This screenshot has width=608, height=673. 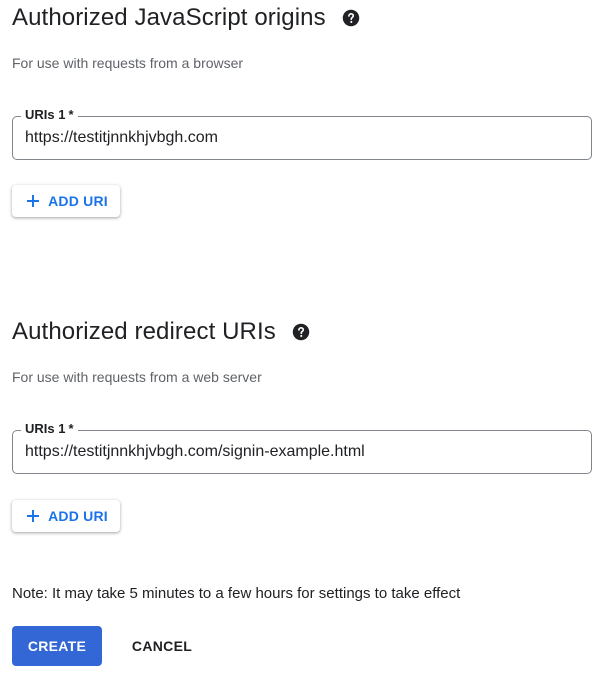 What do you see at coordinates (57, 646) in the screenshot?
I see `create-button: CREATE` at bounding box center [57, 646].